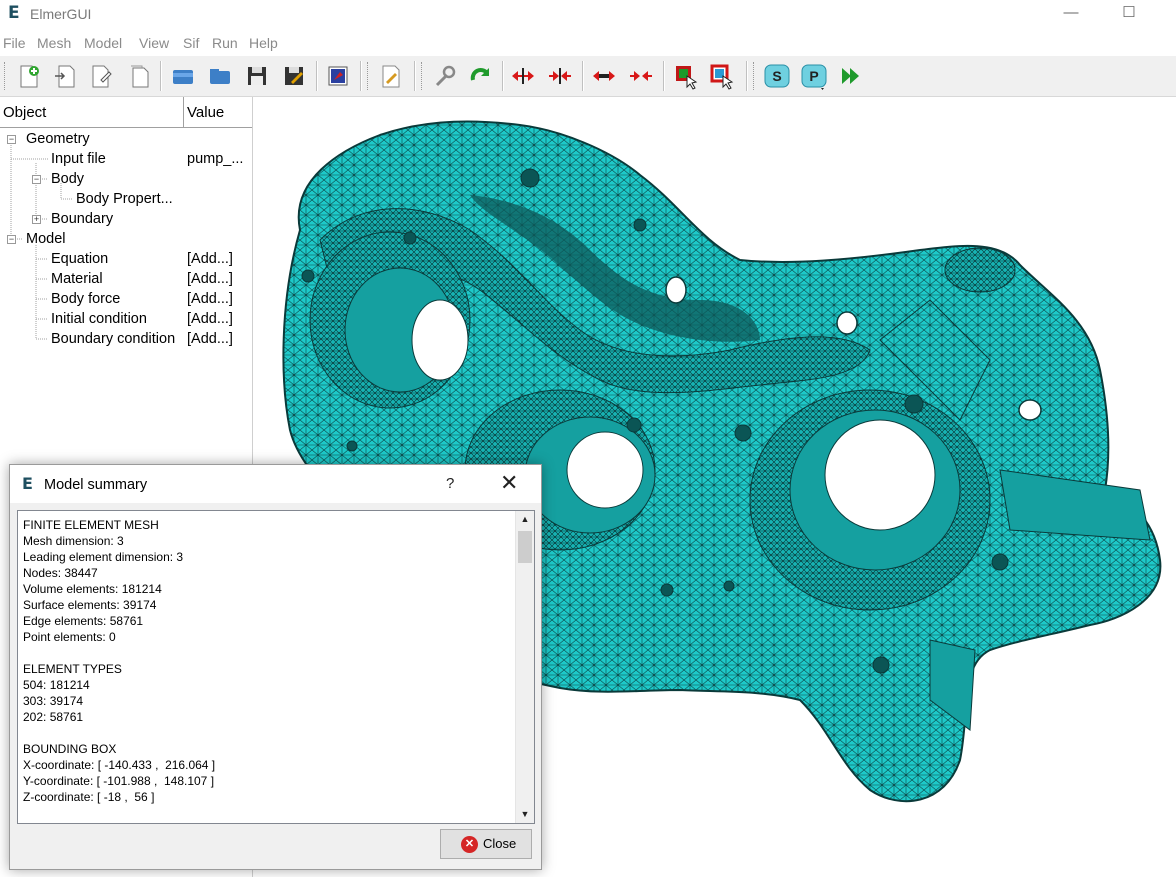 Image resolution: width=1176 pixels, height=877 pixels. Describe the element at coordinates (338, 76) in the screenshot. I see `view-icon` at that location.